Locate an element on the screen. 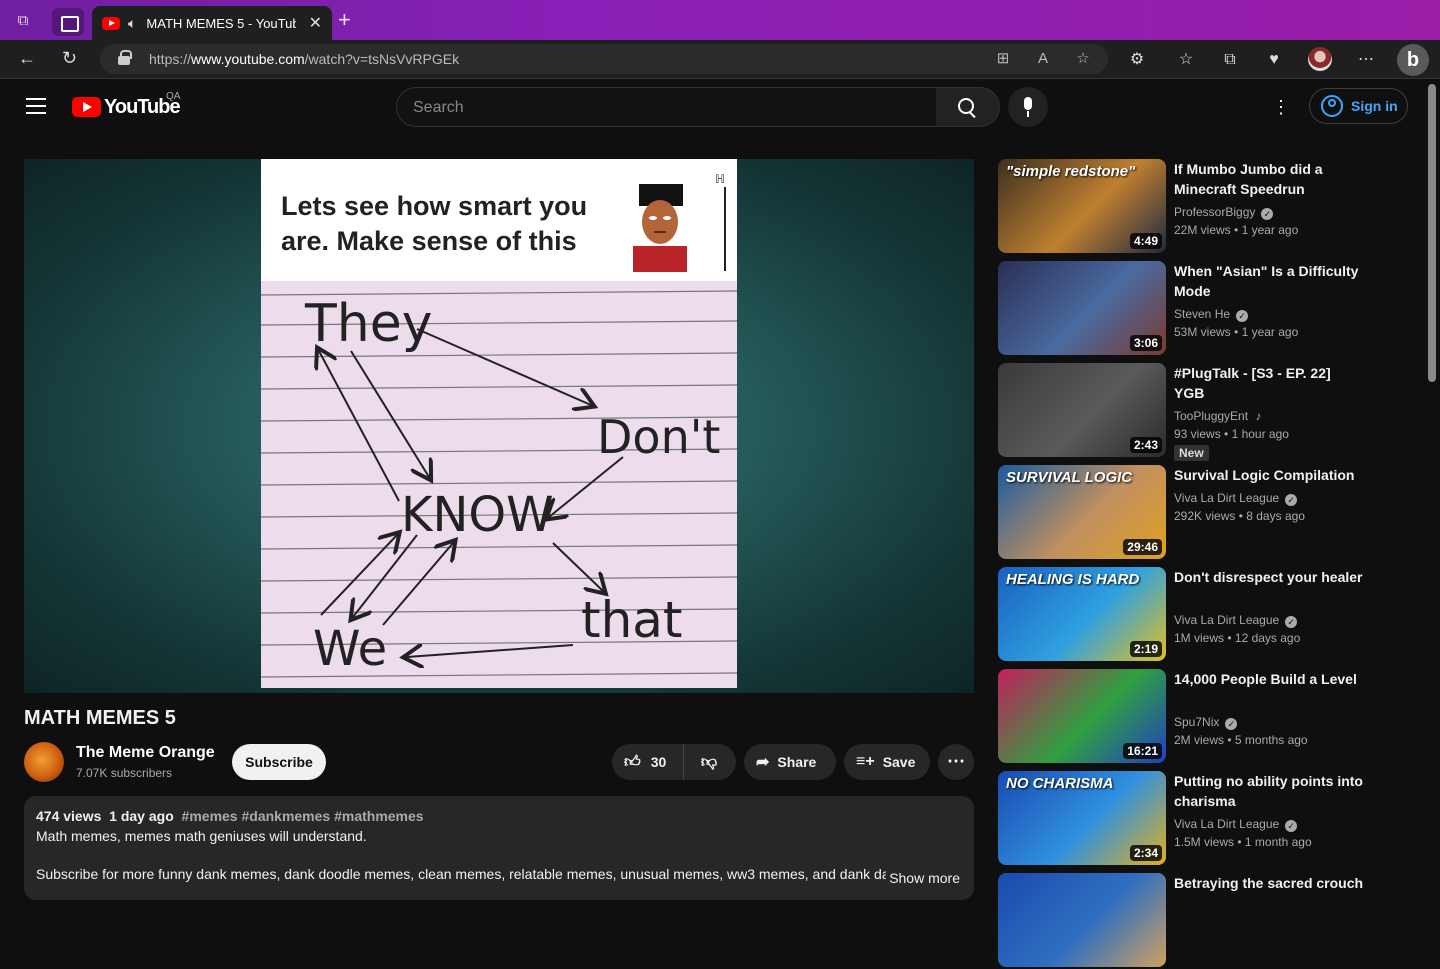 This screenshot has width=1440, height=969. copilot-icon: b is located at coordinates (1413, 60).